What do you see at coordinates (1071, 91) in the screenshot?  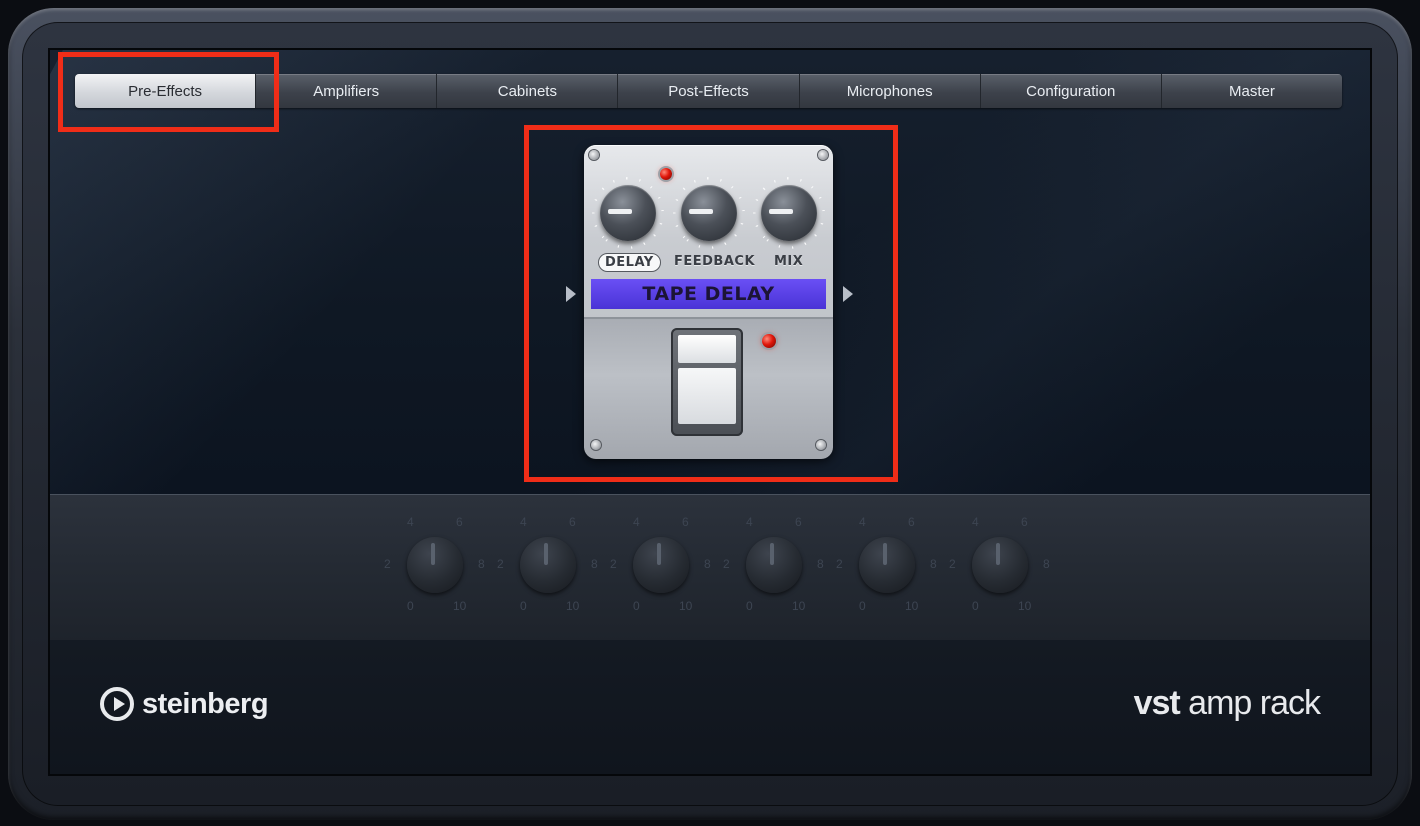 I see `tab-configuration: Configuration` at bounding box center [1071, 91].